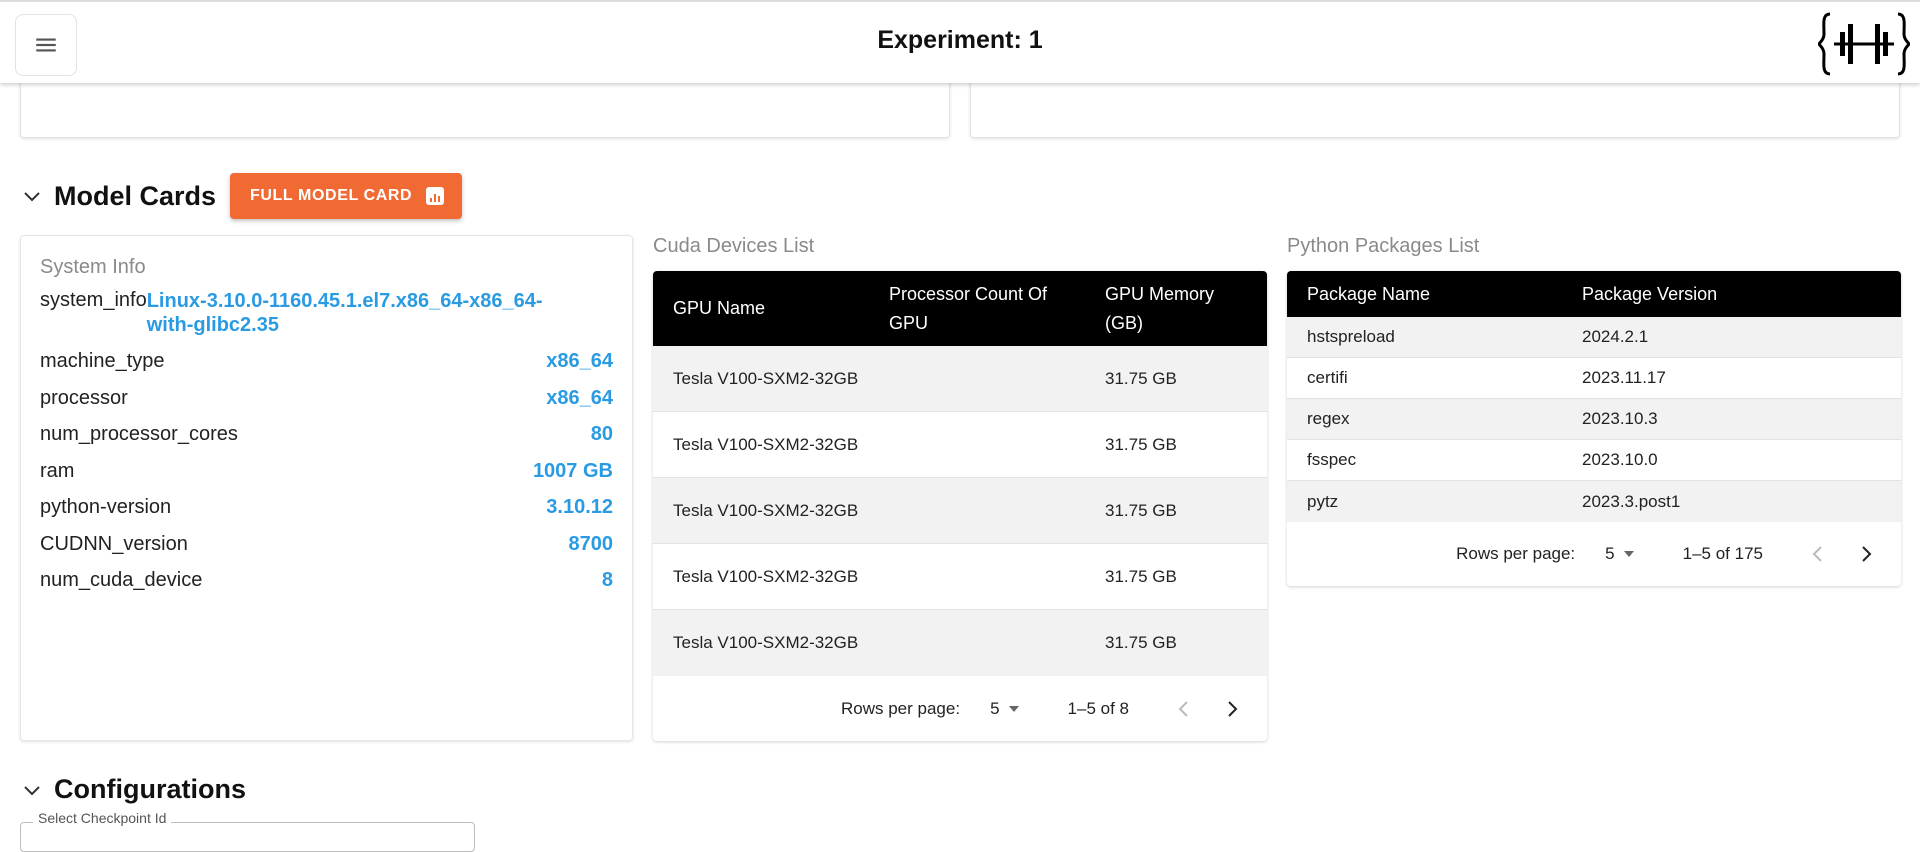 This screenshot has height=852, width=1920. I want to click on select-checkpoint-label: Select Checkpoint Id, so click(102, 818).